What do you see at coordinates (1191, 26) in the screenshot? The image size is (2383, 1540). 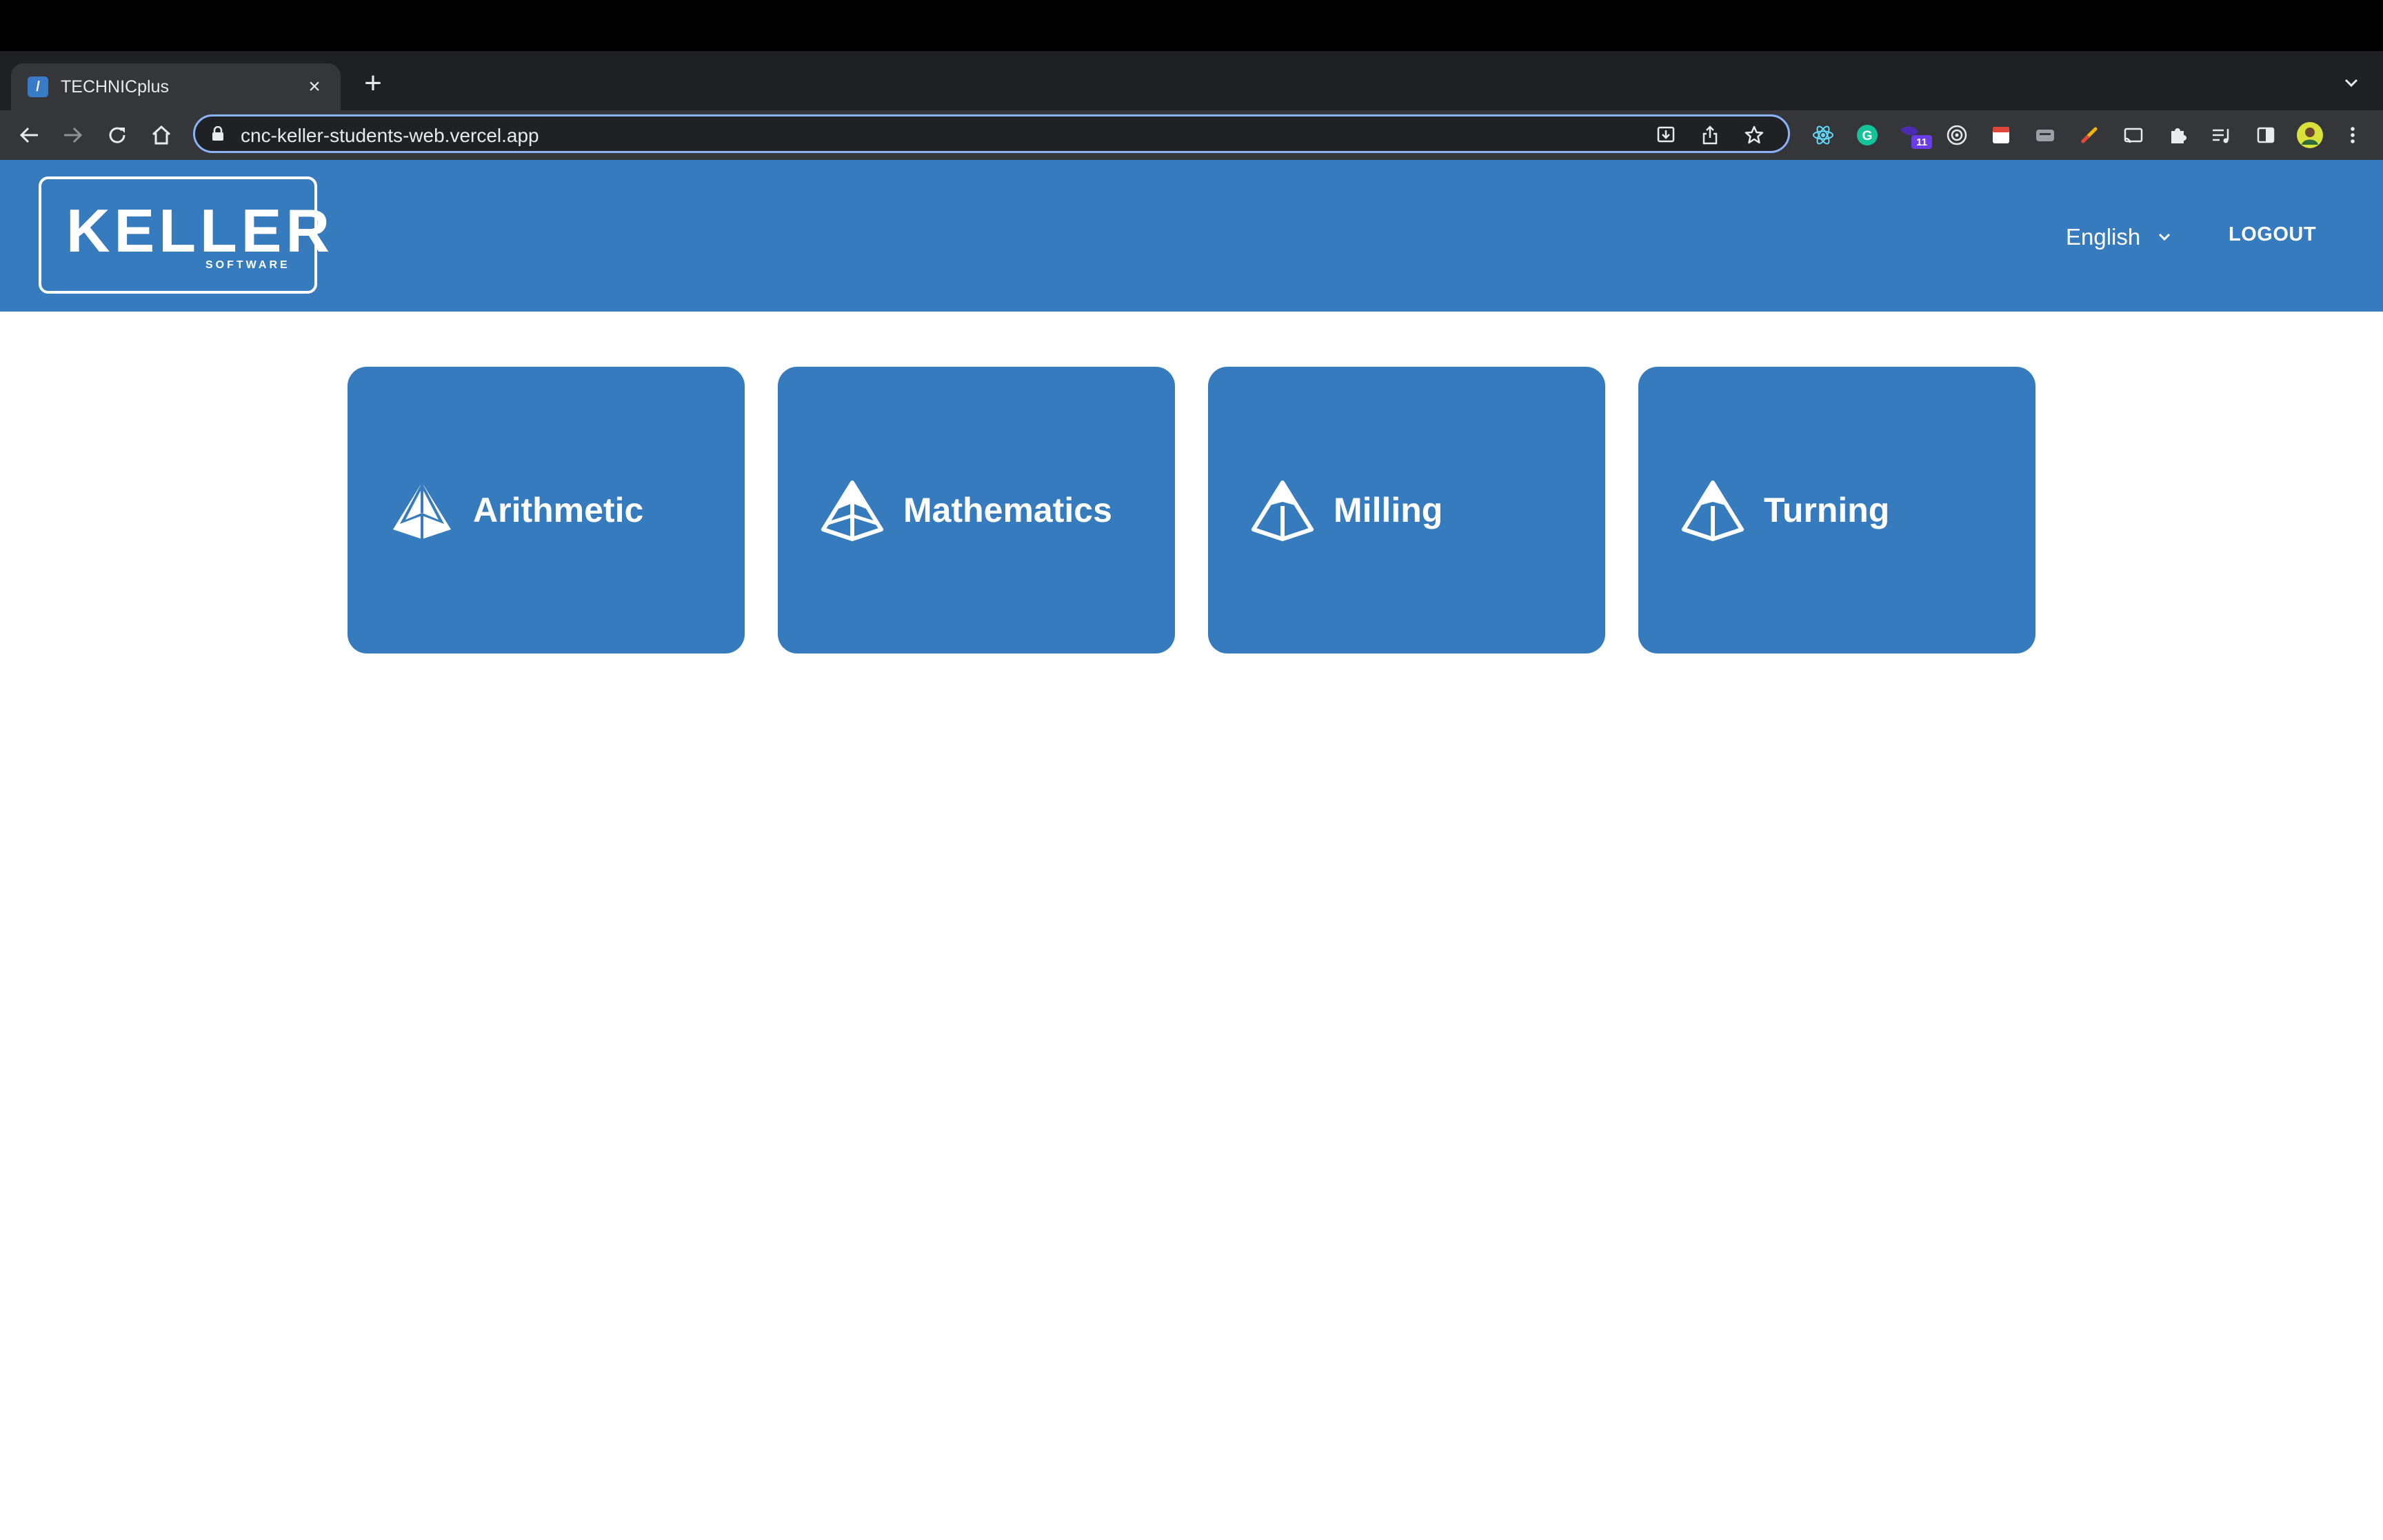 I see `os-top-bar` at bounding box center [1191, 26].